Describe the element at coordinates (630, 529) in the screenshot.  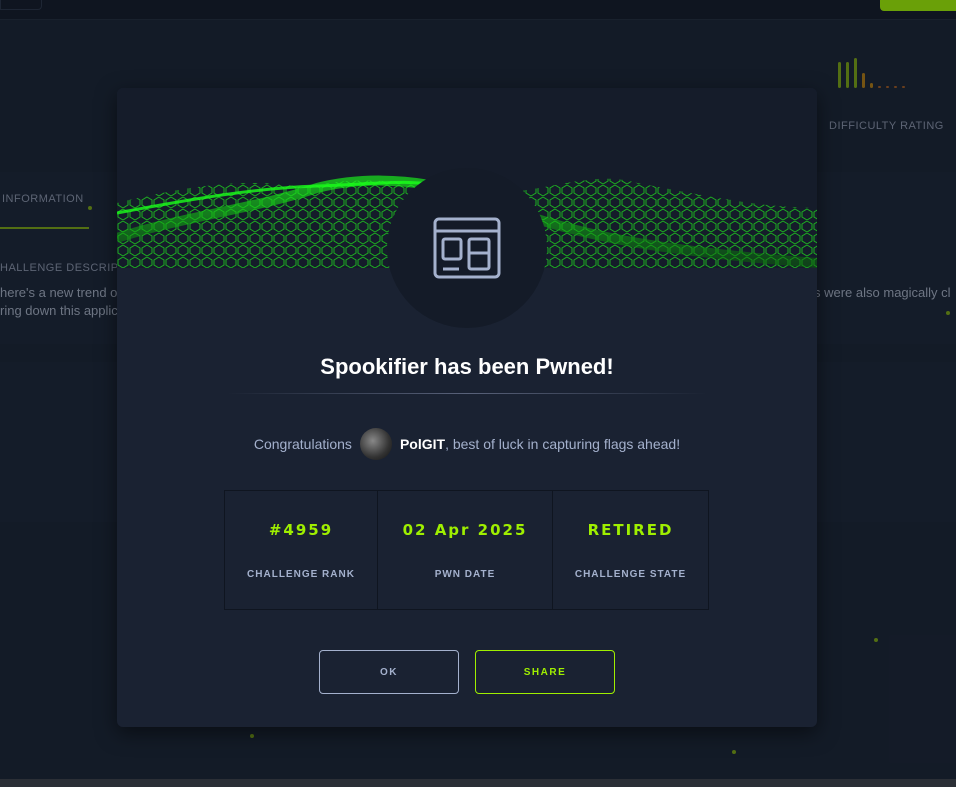
I see `stat-value: RETIRED` at that location.